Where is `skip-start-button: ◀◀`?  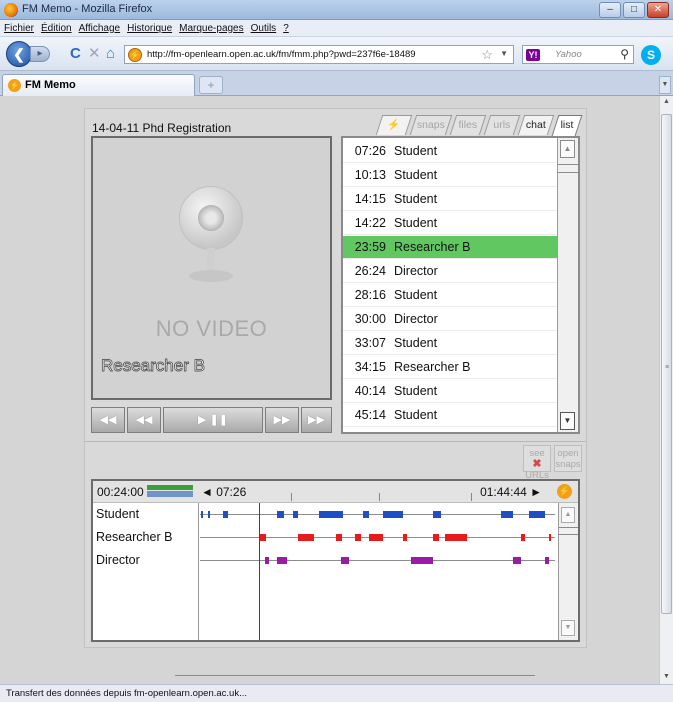
skip-start-button: ◀◀ is located at coordinates (108, 420).